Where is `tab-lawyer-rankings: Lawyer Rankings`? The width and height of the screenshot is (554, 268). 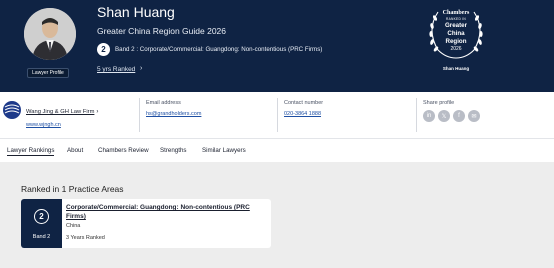 tab-lawyer-rankings: Lawyer Rankings is located at coordinates (31, 151).